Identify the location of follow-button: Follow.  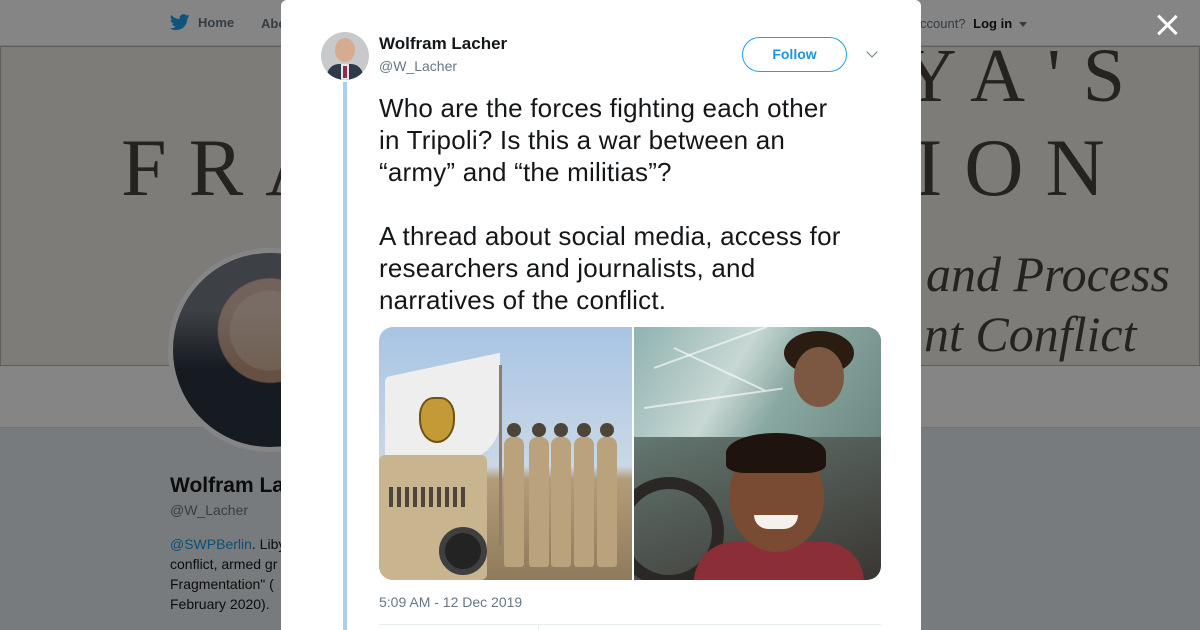
(794, 54).